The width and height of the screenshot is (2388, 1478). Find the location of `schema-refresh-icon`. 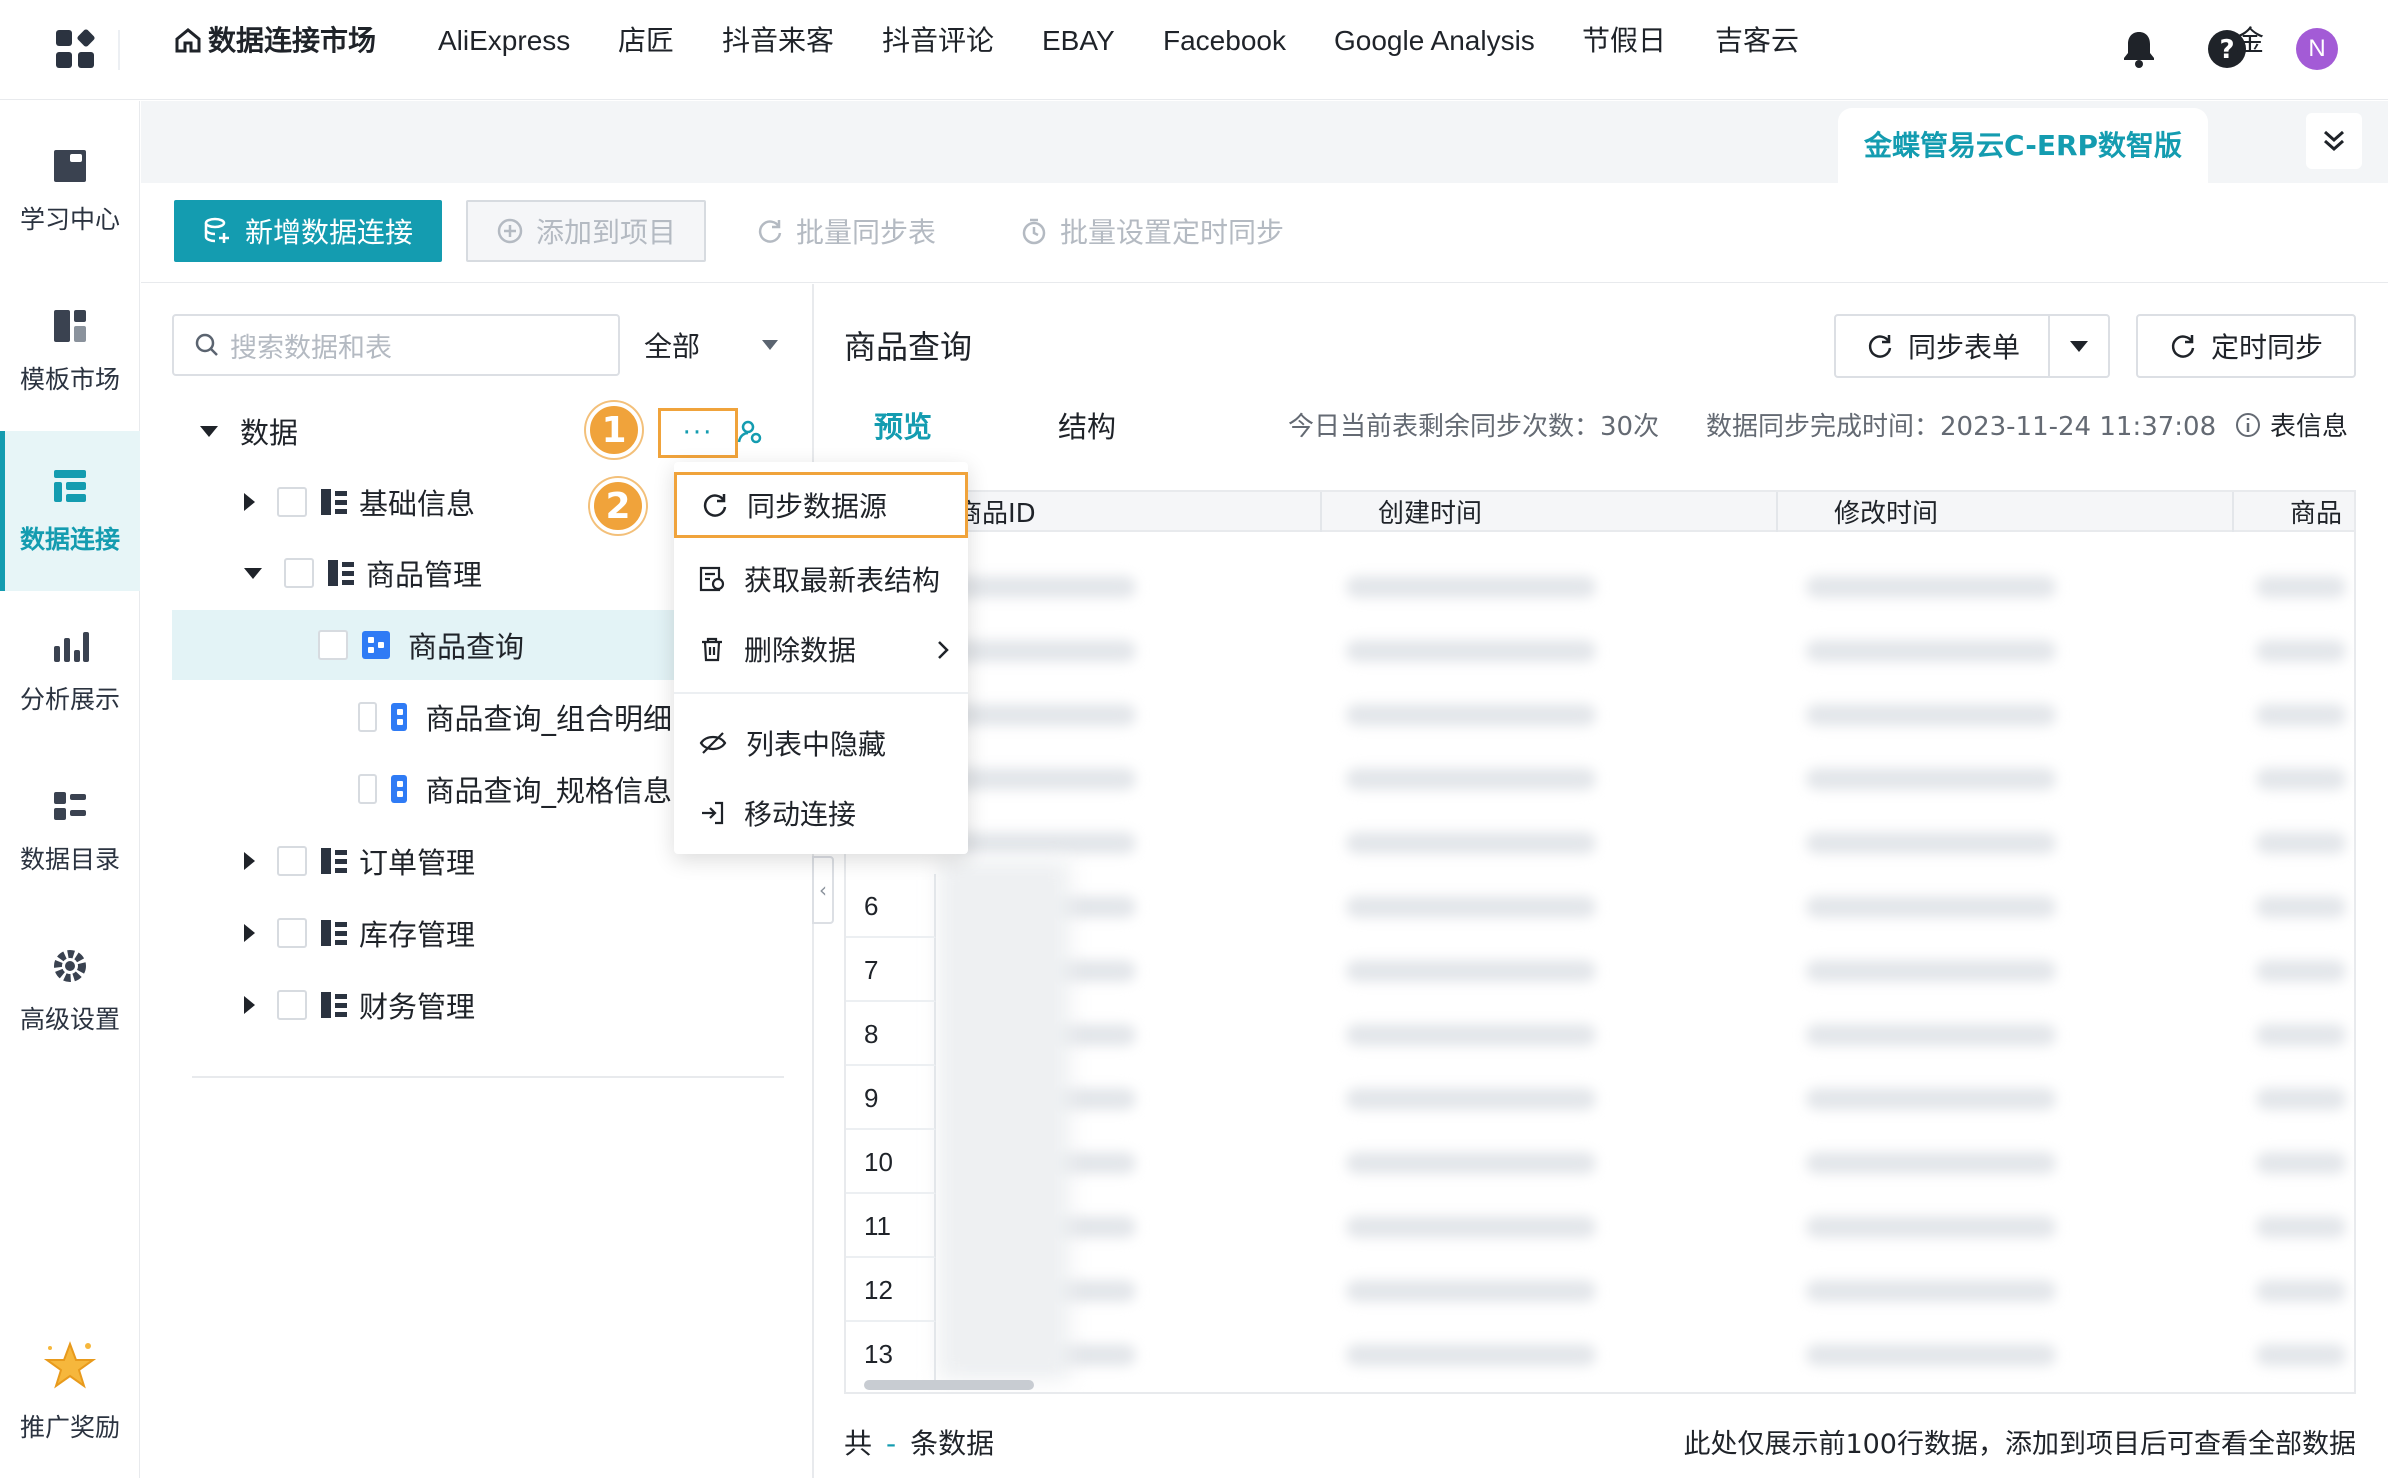

schema-refresh-icon is located at coordinates (712, 579).